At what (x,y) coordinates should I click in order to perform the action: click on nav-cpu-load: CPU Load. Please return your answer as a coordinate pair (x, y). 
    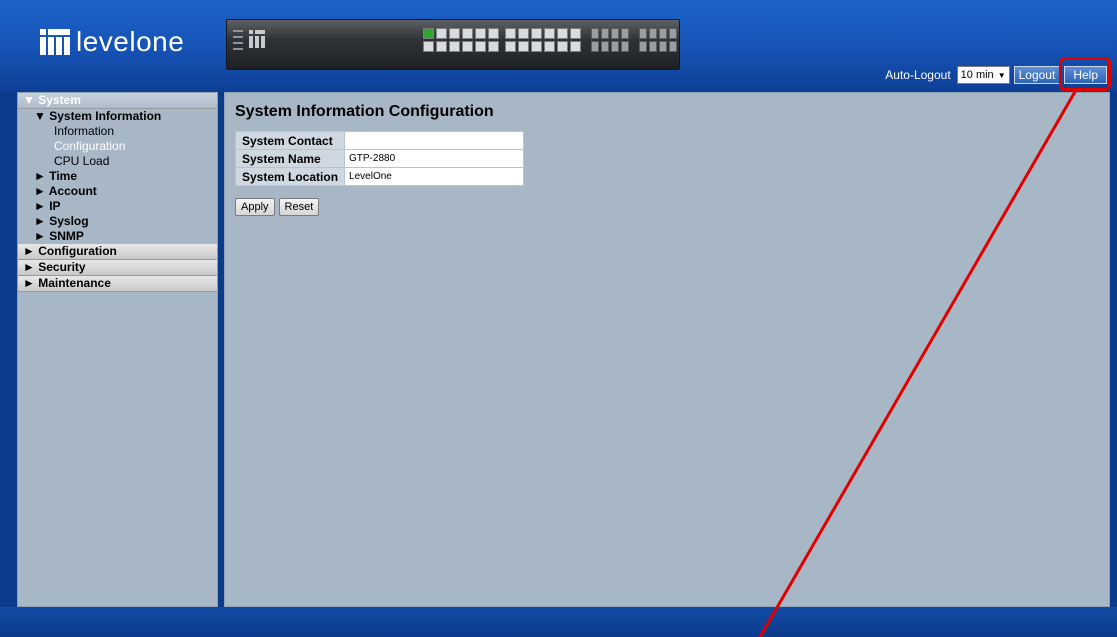
    Looking at the image, I should click on (117, 161).